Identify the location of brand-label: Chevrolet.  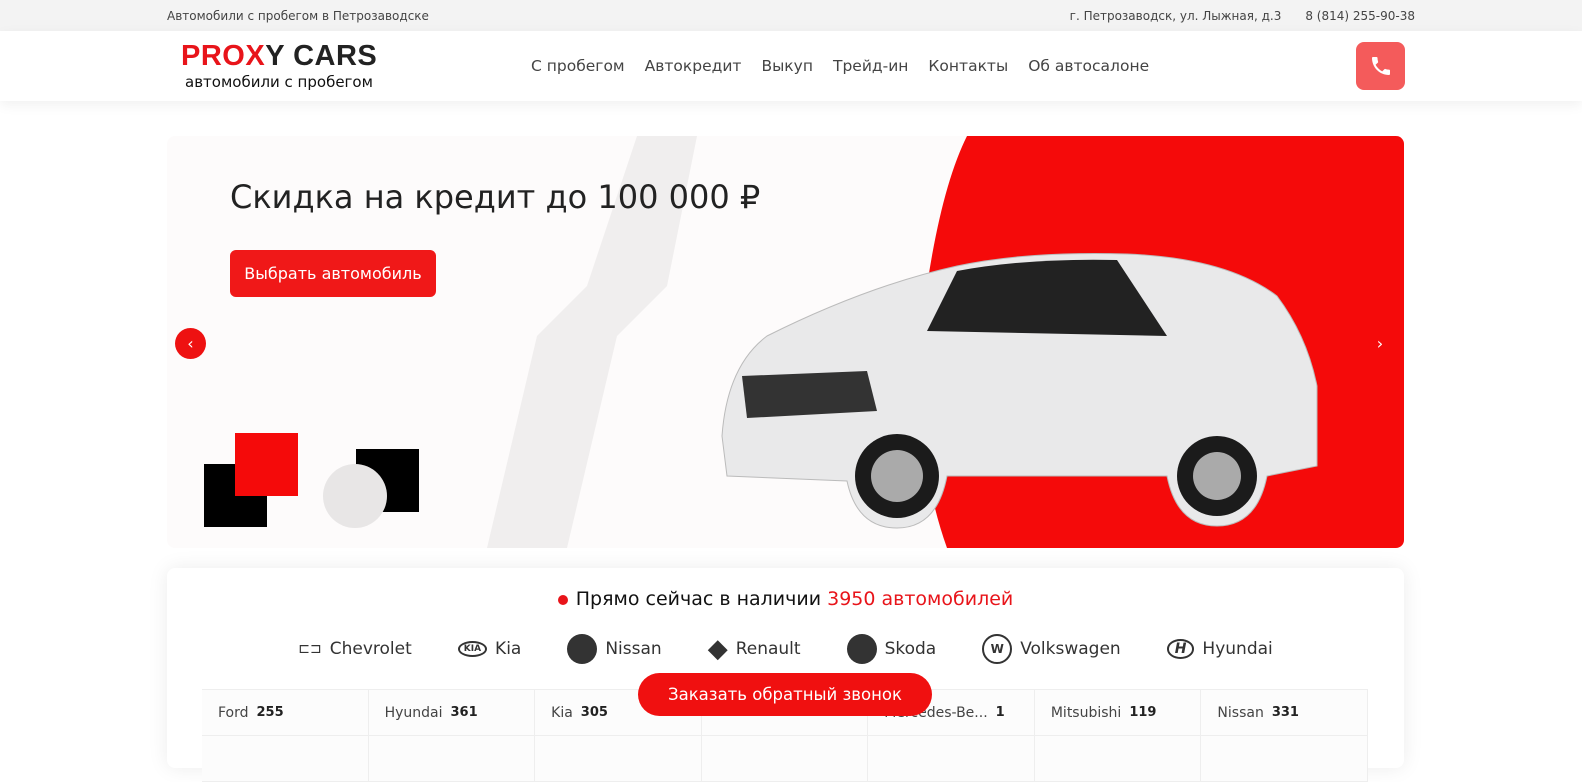
(370, 649).